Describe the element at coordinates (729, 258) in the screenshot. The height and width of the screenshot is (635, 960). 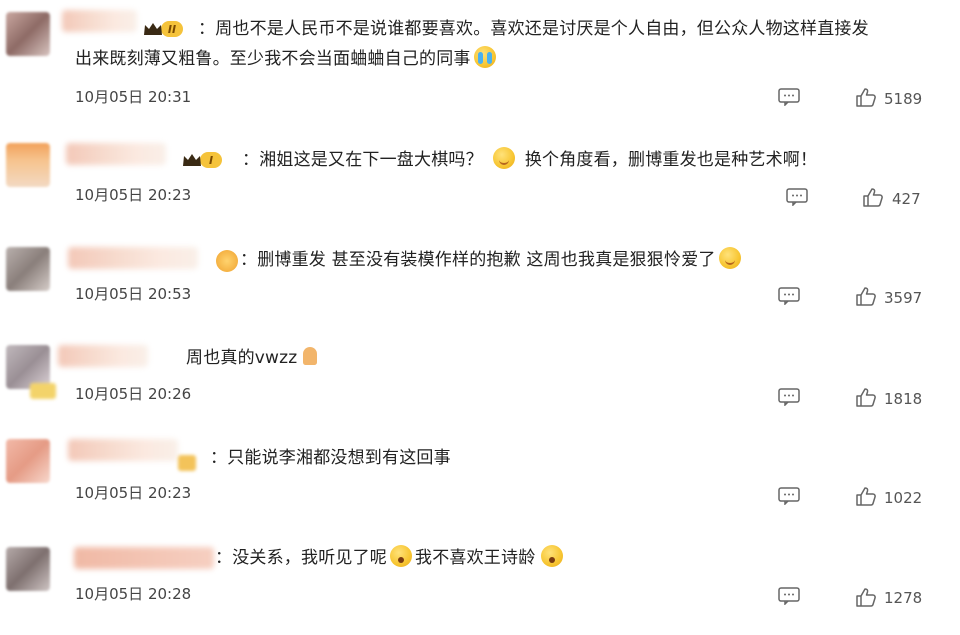
I see `smiling-face-emoji` at that location.